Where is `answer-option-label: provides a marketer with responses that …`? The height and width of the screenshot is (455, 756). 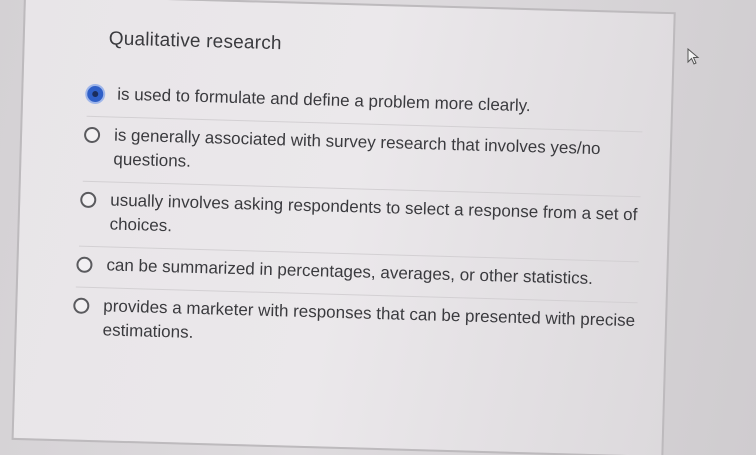 answer-option-label: provides a marketer with responses that … is located at coordinates (369, 319).